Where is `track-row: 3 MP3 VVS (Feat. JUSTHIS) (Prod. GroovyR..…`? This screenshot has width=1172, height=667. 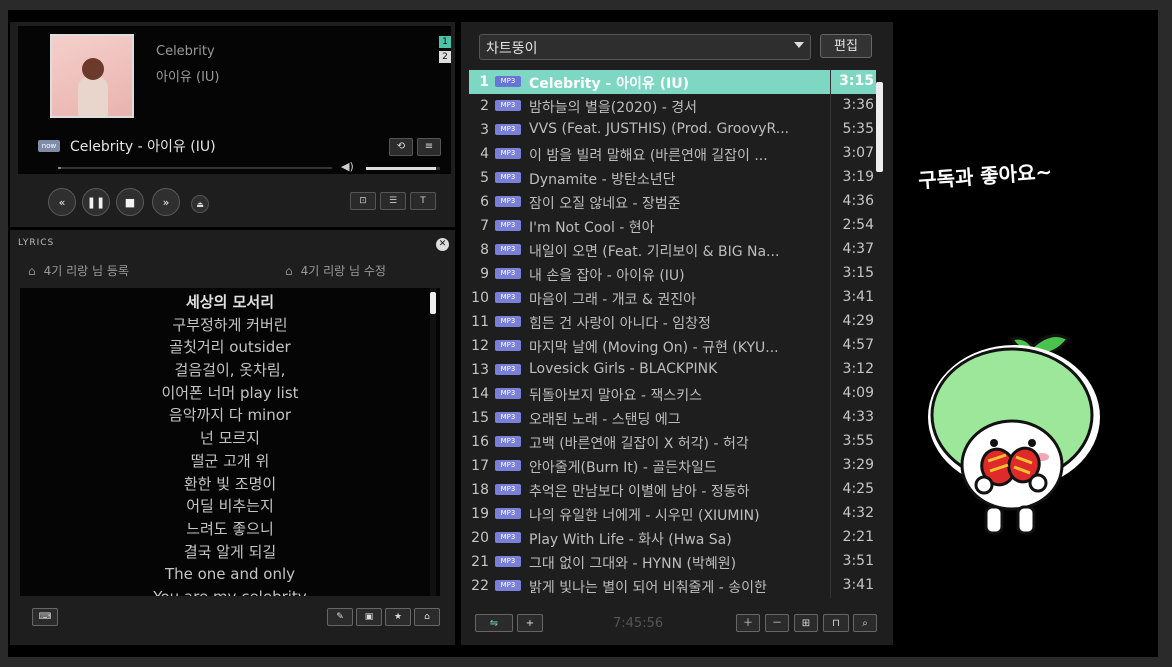
track-row: 3 MP3 VVS (Feat. JUSTHIS) (Prod. GroovyR..… is located at coordinates (672, 130).